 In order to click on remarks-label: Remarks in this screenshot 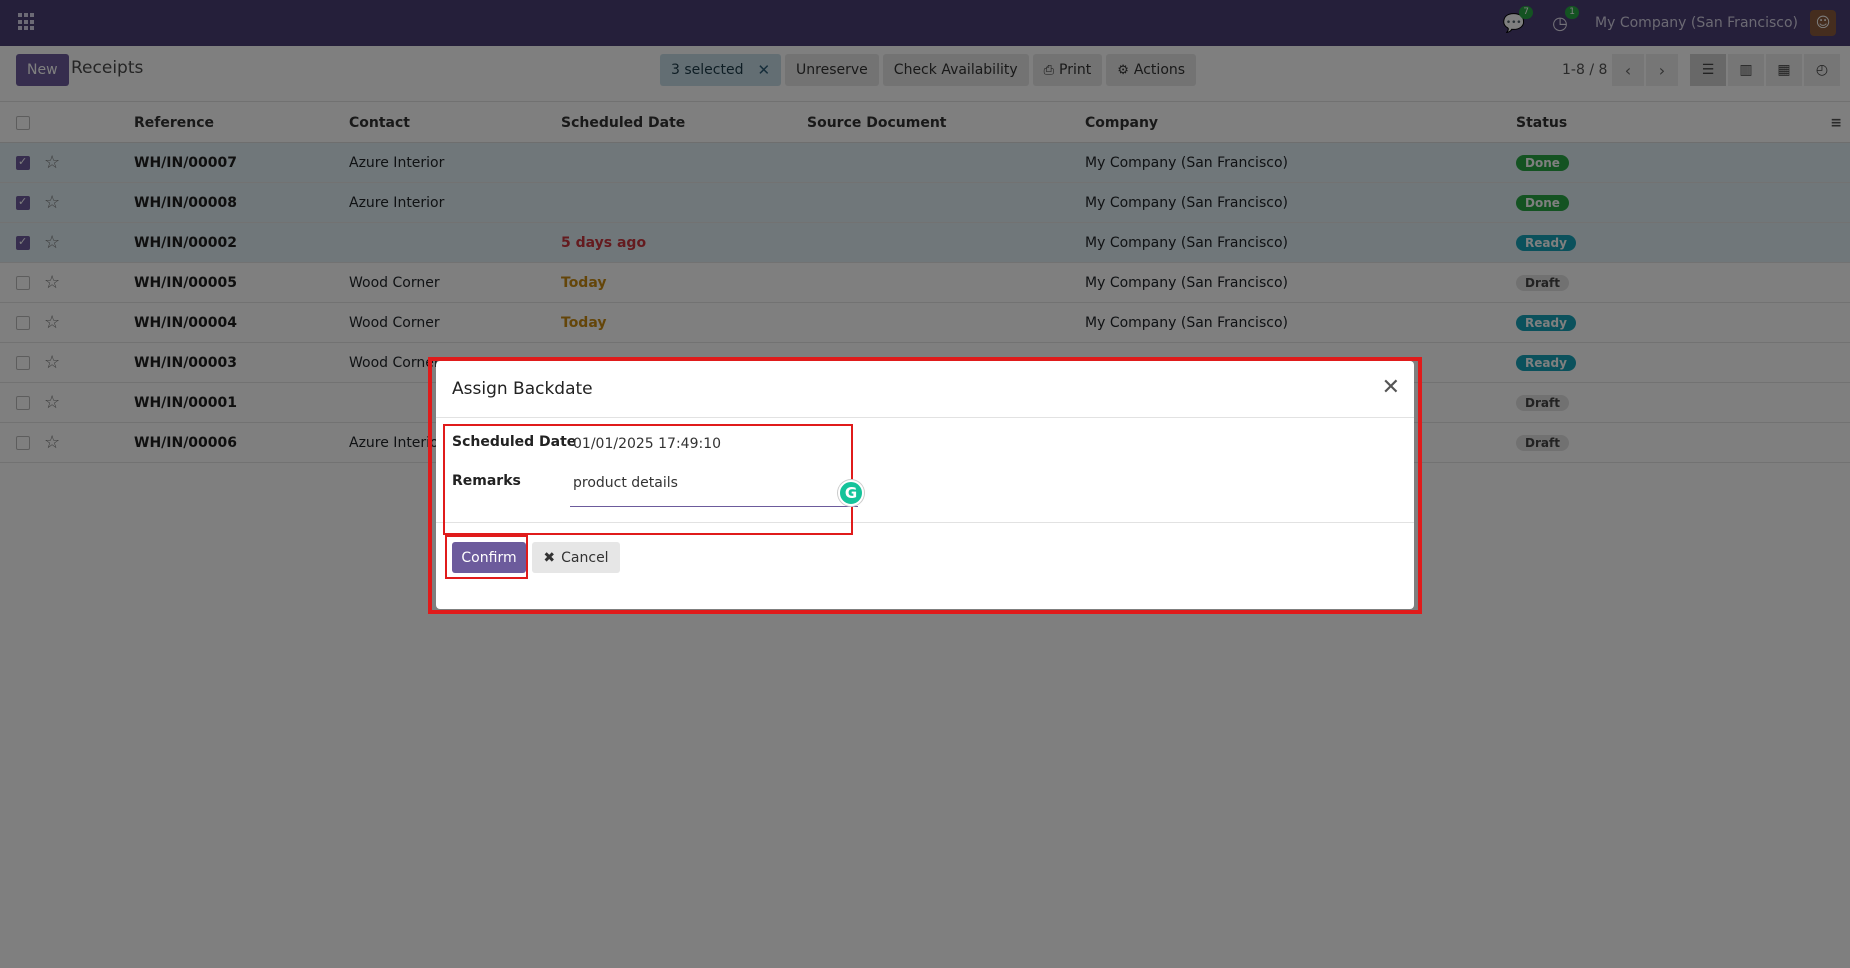, I will do `click(486, 481)`.